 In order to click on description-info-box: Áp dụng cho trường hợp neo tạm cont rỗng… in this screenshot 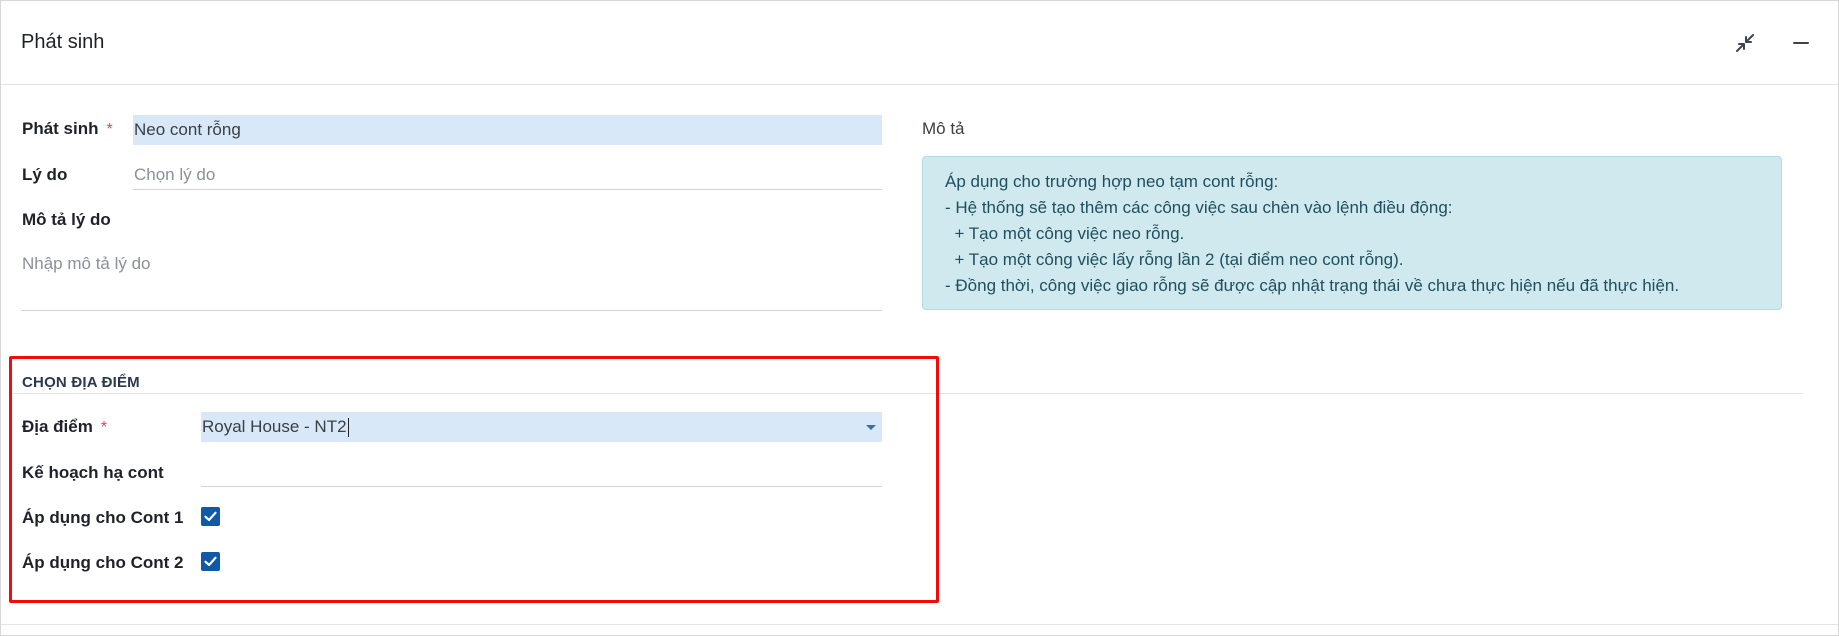, I will do `click(1352, 233)`.